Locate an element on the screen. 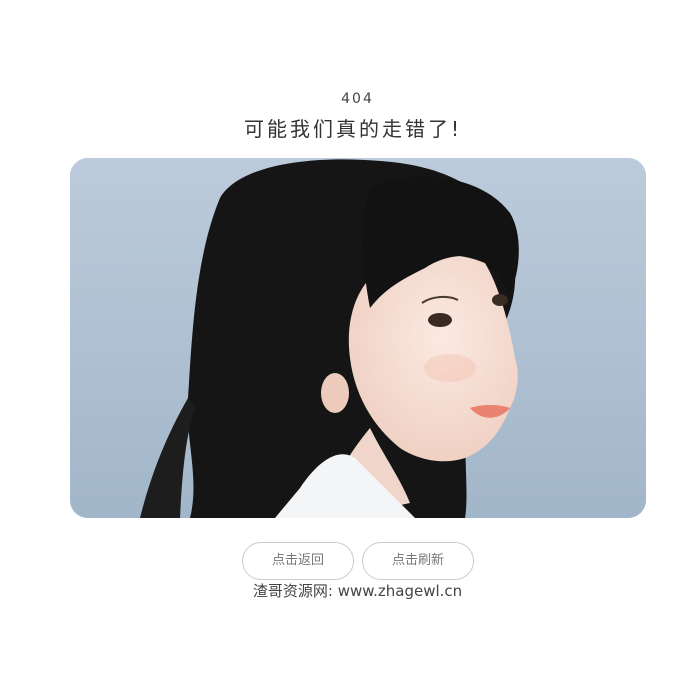  refresh-button: 点击刷新 is located at coordinates (418, 561).